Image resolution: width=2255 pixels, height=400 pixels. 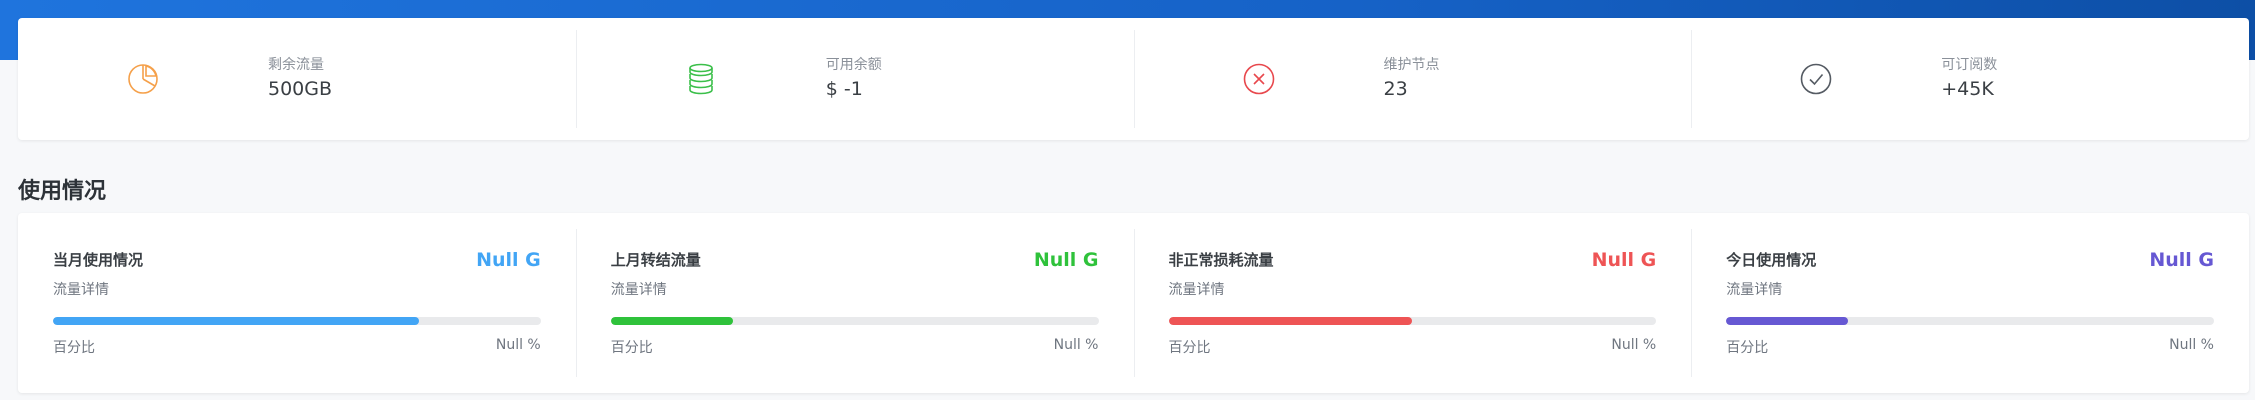 What do you see at coordinates (1969, 65) in the screenshot?
I see `stat-label: 可订阅数` at bounding box center [1969, 65].